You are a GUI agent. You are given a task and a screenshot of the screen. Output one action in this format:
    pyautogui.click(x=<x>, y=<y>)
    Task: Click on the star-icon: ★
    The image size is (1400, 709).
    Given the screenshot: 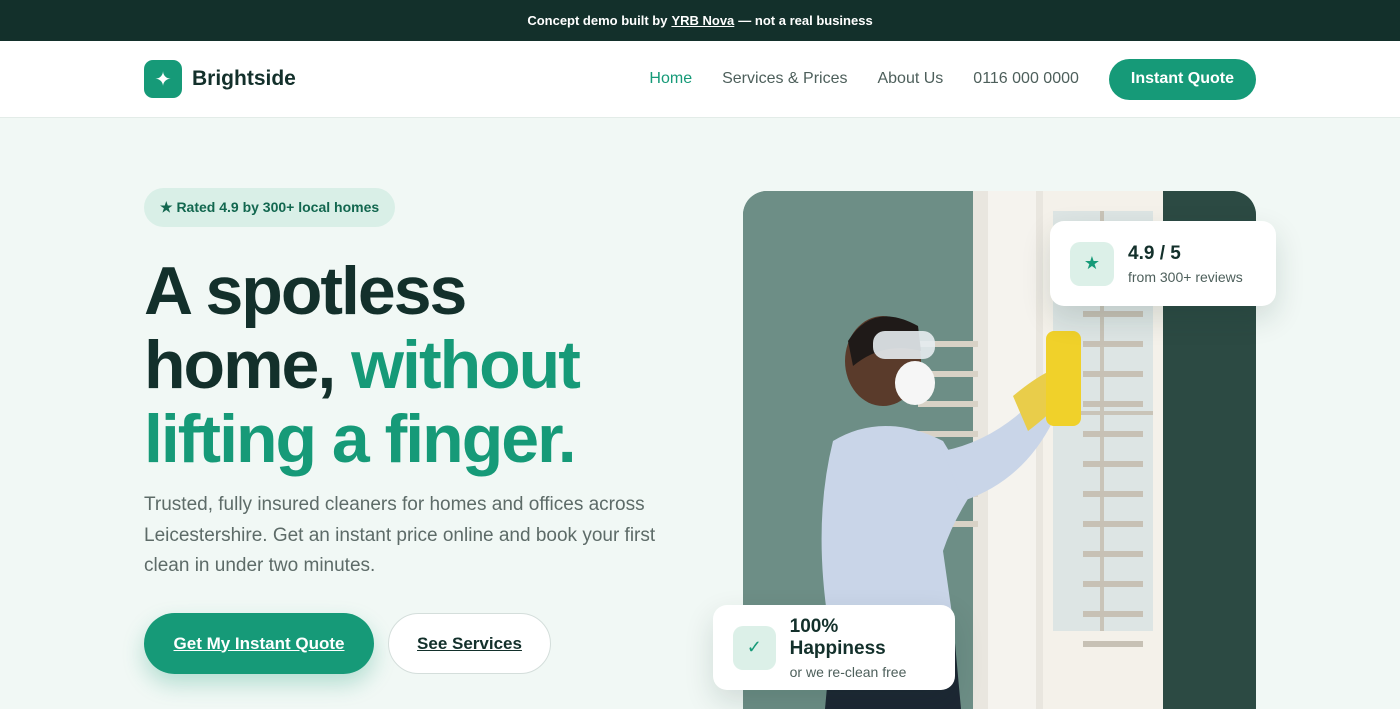 What is the action you would take?
    pyautogui.click(x=1092, y=263)
    